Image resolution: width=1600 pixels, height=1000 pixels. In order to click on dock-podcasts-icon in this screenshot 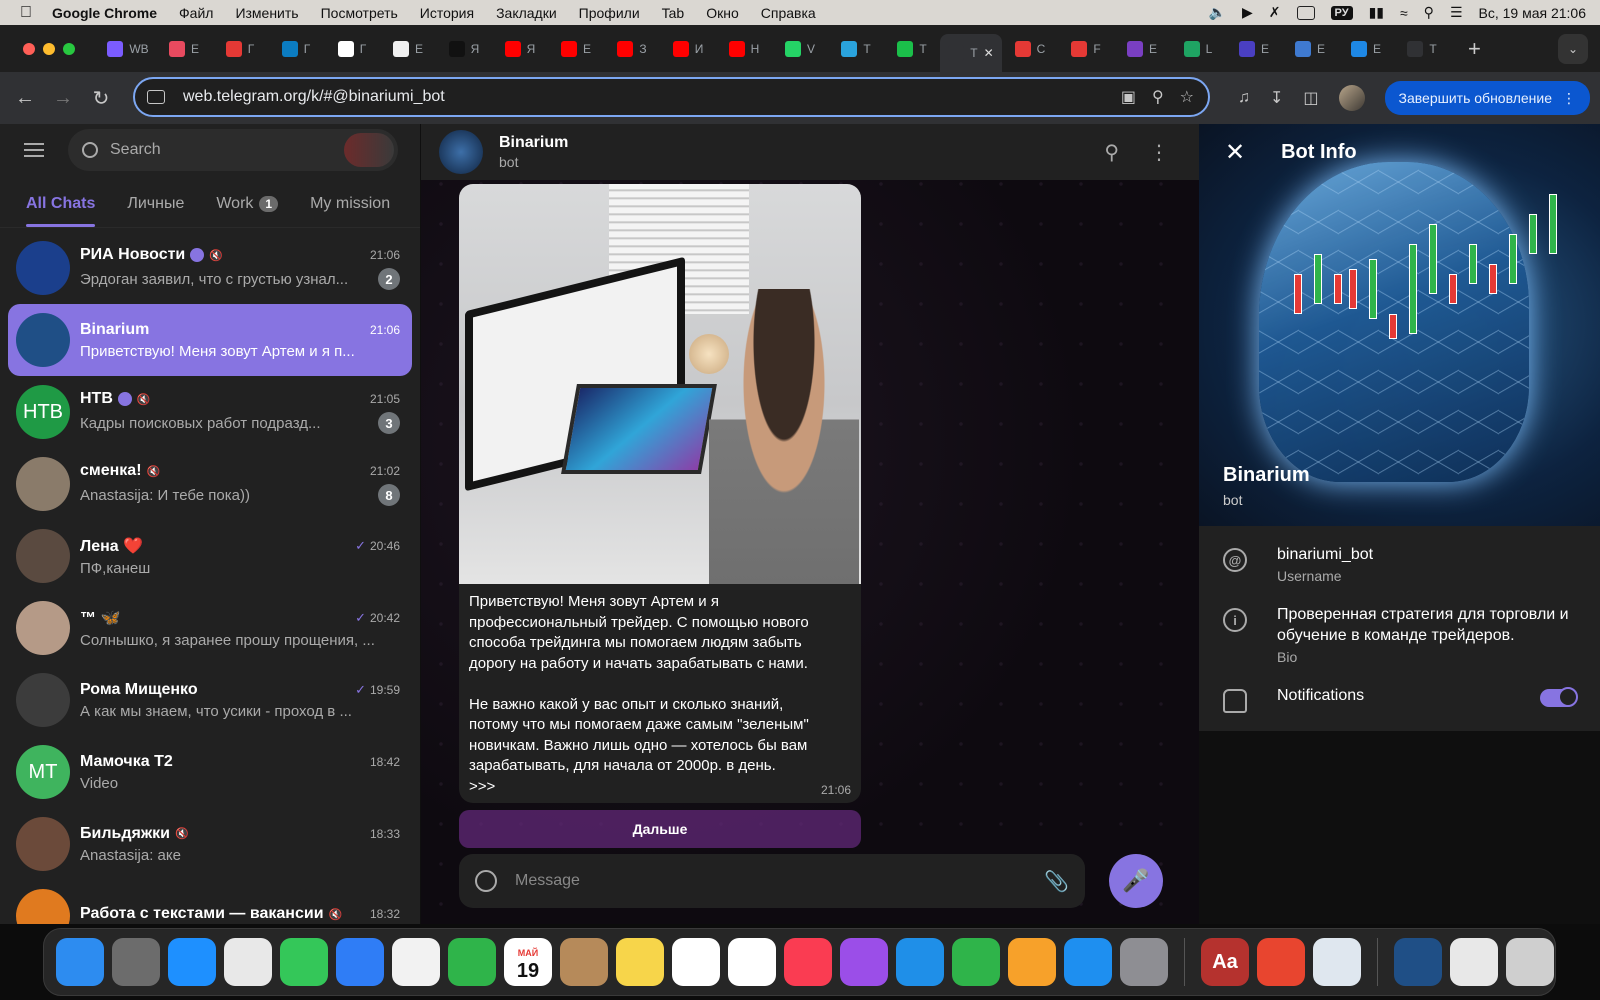, I will do `click(864, 962)`.